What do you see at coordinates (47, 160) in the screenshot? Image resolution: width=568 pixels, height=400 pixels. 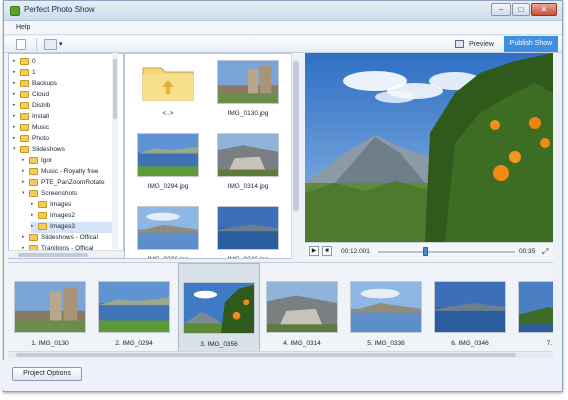 I see `tree-item-label: Igor` at bounding box center [47, 160].